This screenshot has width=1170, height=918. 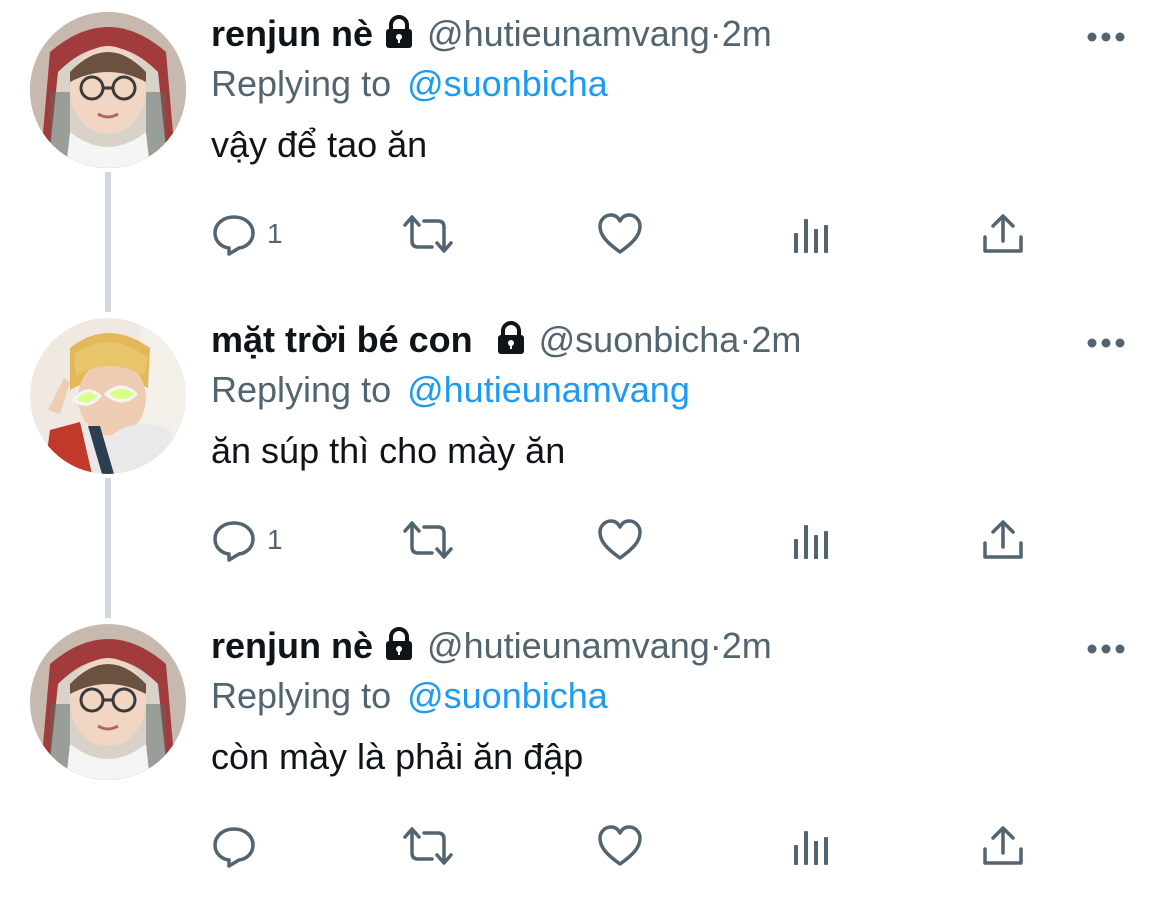 I want to click on action-bar, so click(x=626, y=846).